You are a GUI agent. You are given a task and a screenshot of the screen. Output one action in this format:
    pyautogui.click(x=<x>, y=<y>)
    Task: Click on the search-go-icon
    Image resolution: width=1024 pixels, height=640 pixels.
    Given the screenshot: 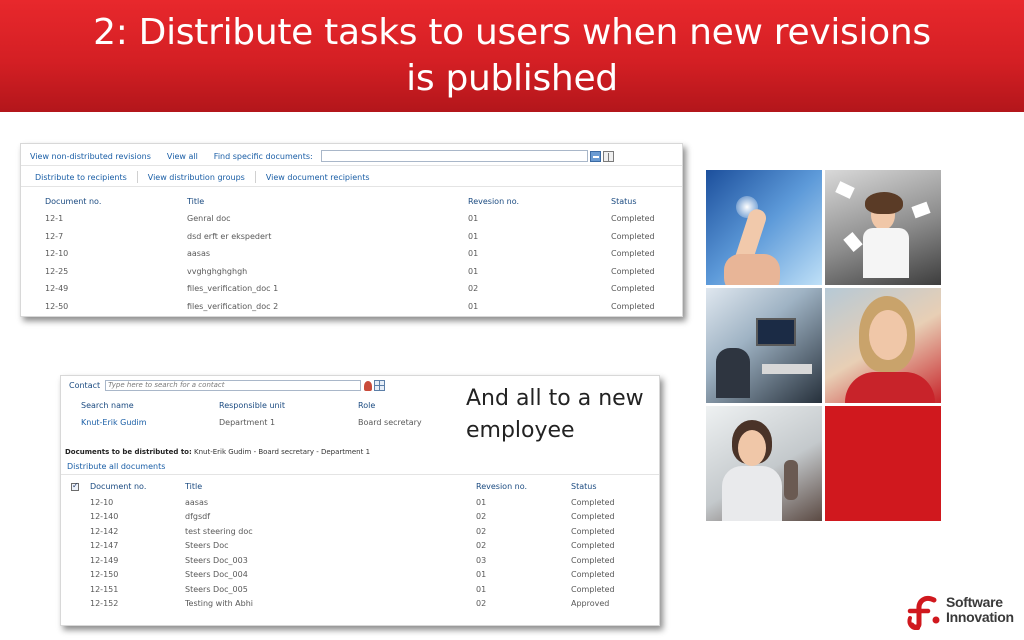 What is the action you would take?
    pyautogui.click(x=595, y=156)
    